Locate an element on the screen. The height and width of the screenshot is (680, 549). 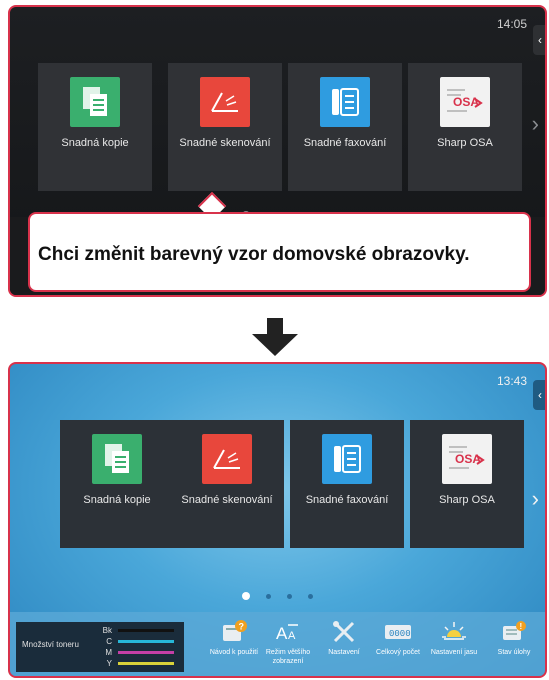
counter-icon: 0000 is located at coordinates (398, 632).